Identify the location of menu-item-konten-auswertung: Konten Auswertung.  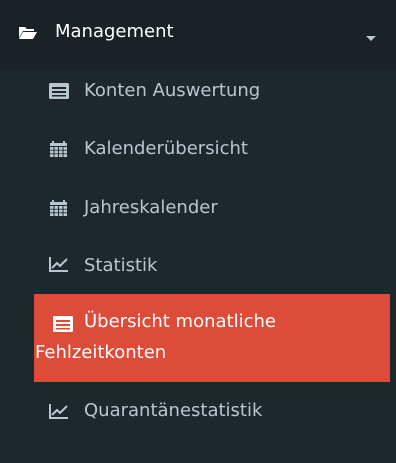
(198, 93).